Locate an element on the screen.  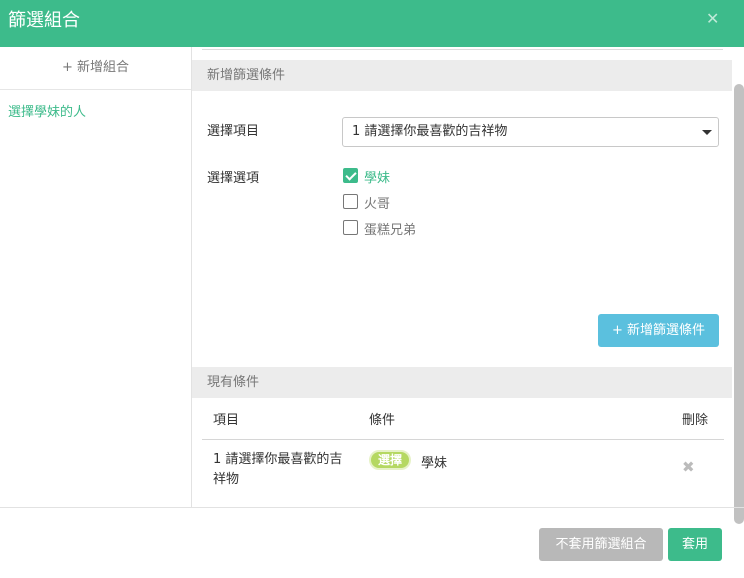
column-header-item: 項目 is located at coordinates (226, 420).